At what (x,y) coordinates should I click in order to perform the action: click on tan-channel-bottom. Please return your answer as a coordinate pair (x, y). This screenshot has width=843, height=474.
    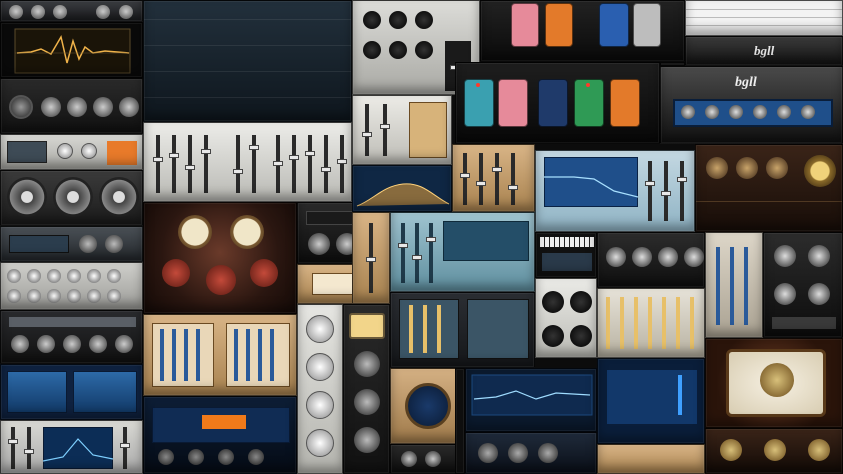
    Looking at the image, I should click on (651, 459).